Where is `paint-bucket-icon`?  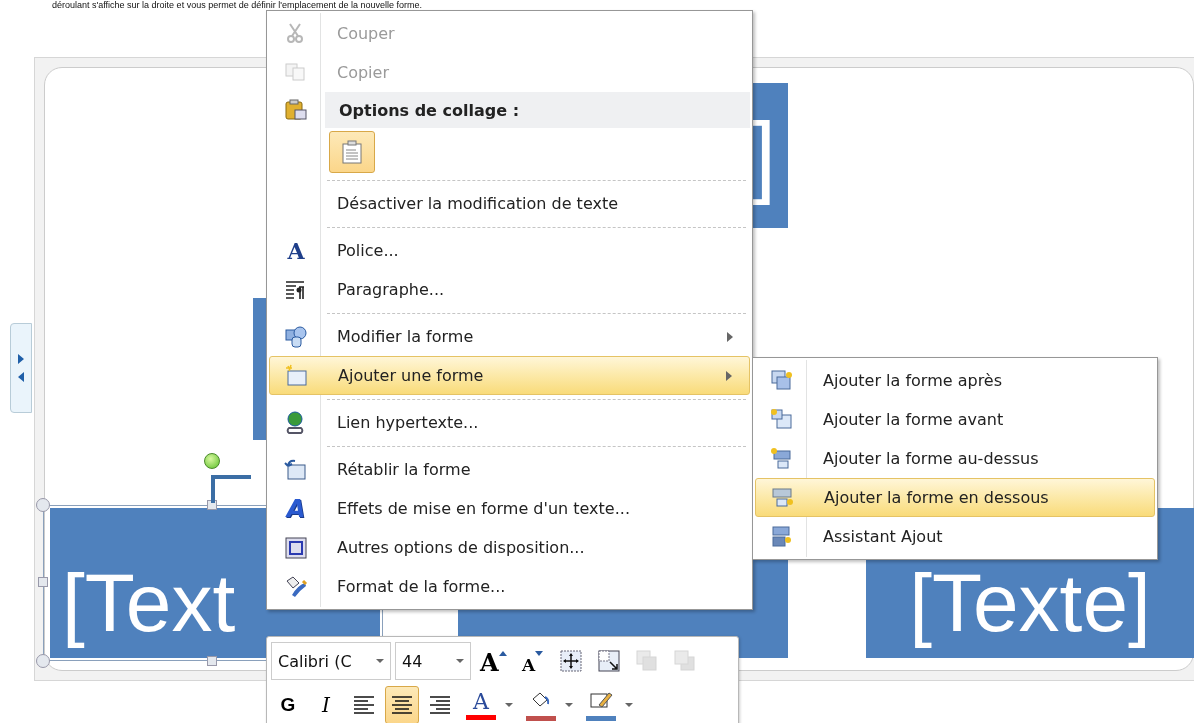
paint-bucket-icon is located at coordinates (296, 586).